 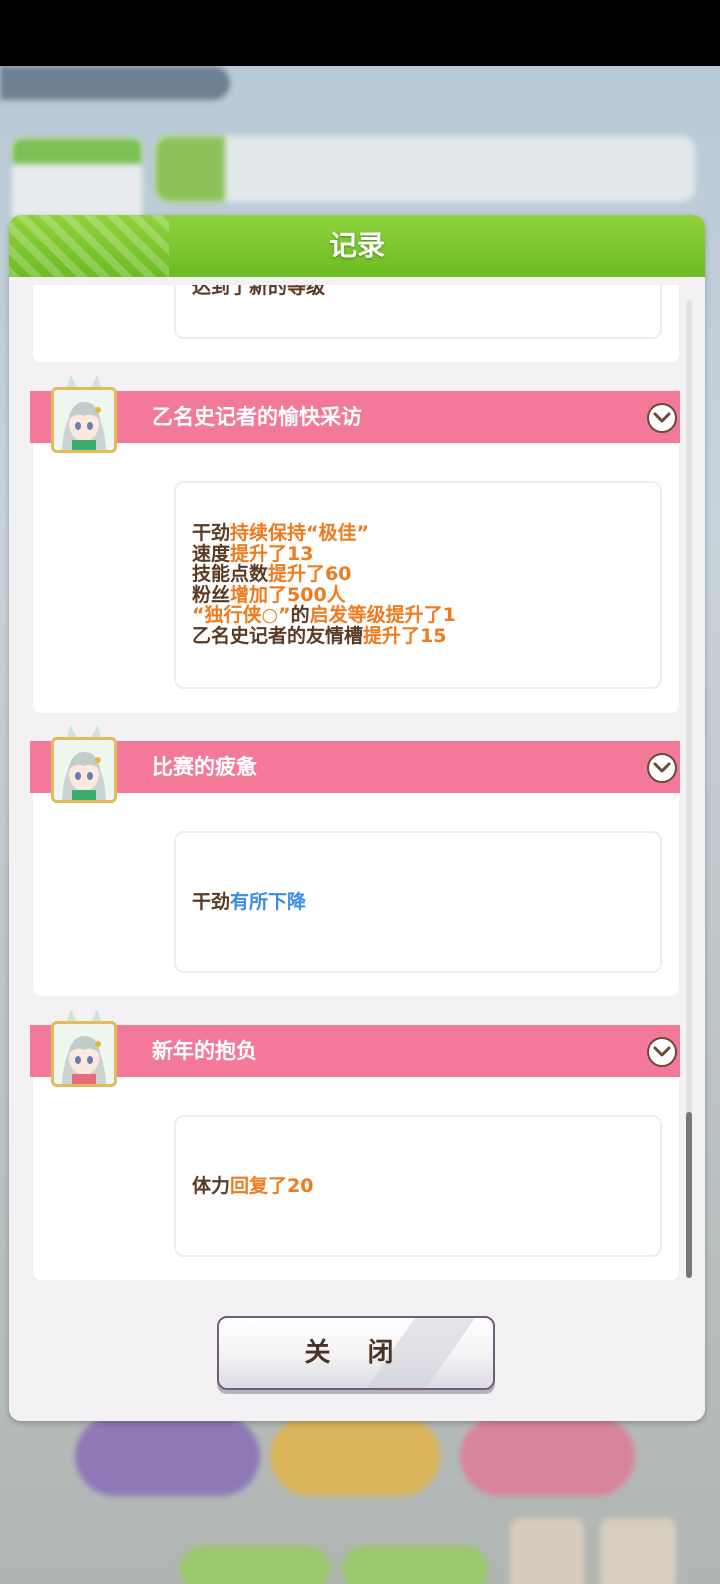 What do you see at coordinates (418, 1186) in the screenshot?
I see `entry-detail-box: 体力回复了20` at bounding box center [418, 1186].